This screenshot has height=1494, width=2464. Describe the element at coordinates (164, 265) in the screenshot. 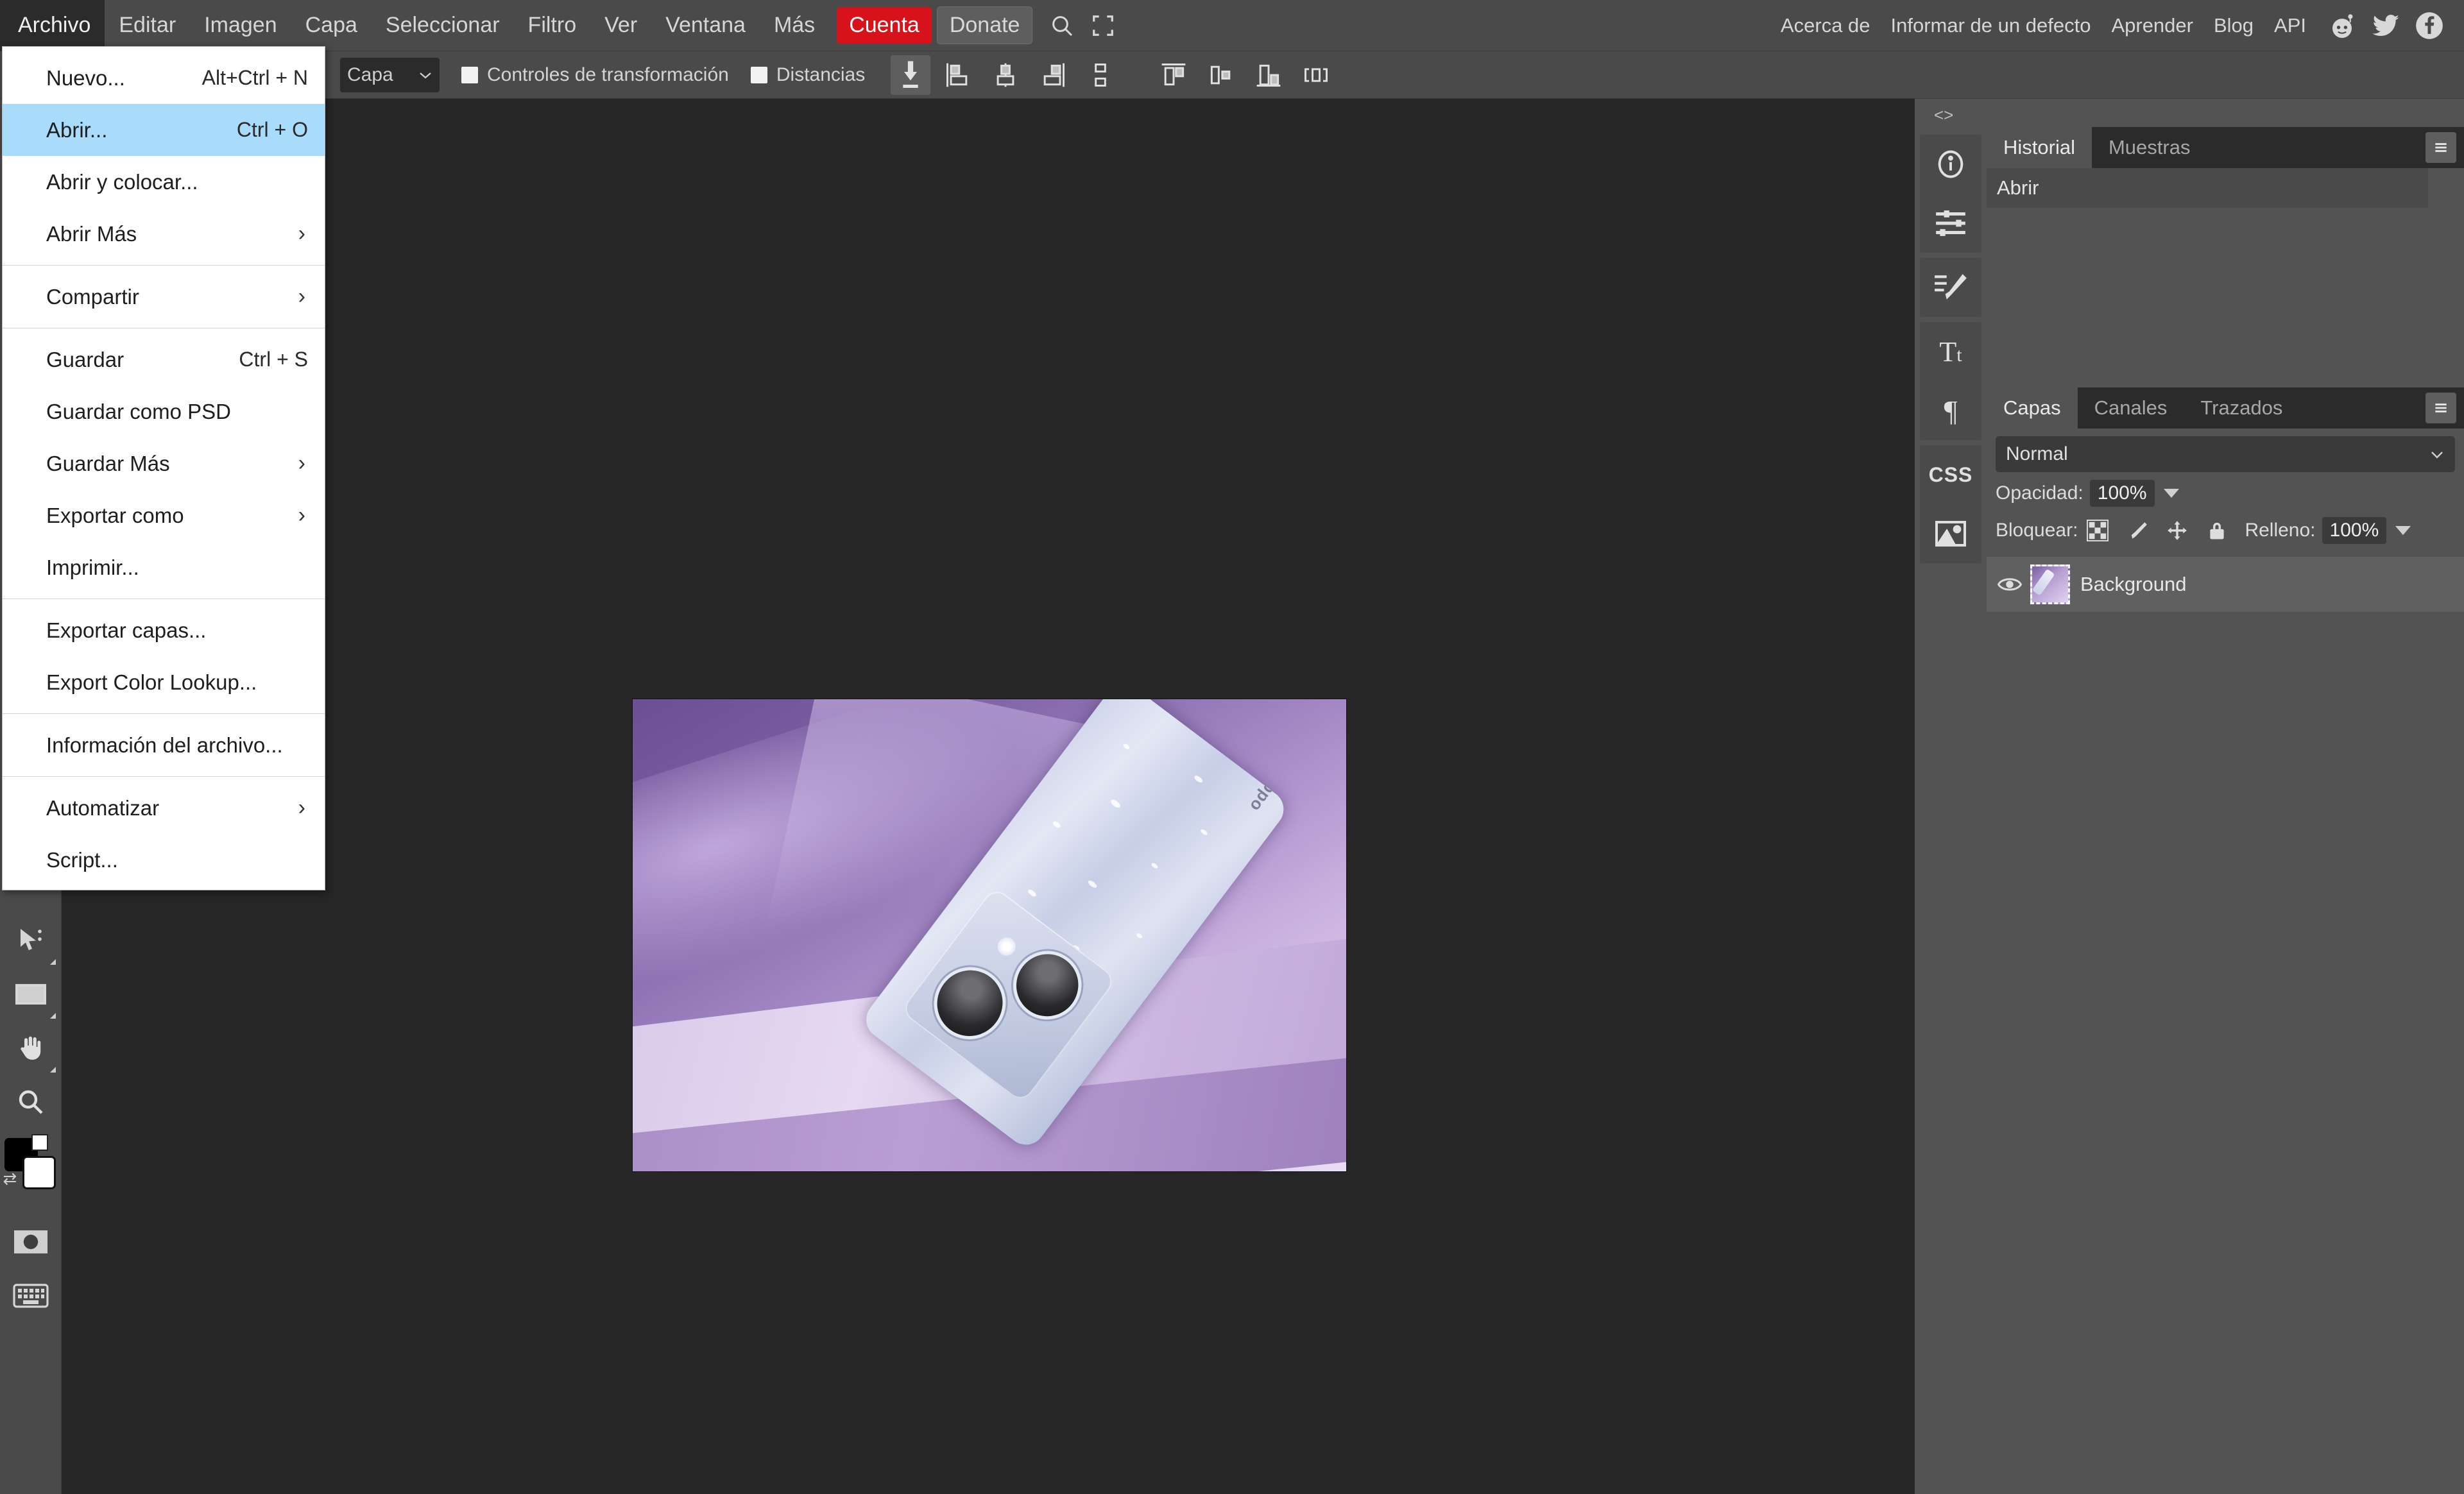

I see `menu-separator` at that location.